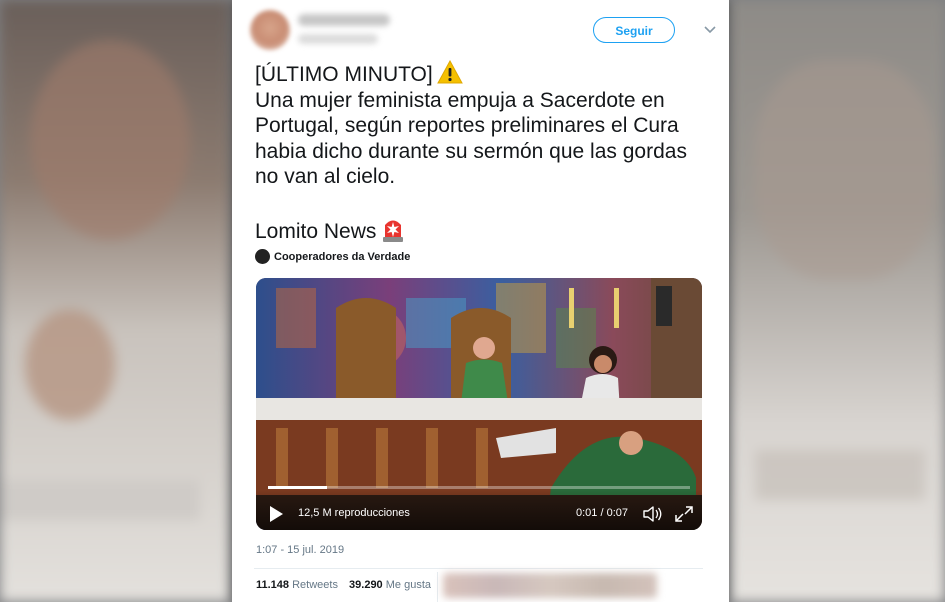  What do you see at coordinates (343, 585) in the screenshot?
I see `tweet-stats: 11.148 Retweets 39.290 Me gusta` at bounding box center [343, 585].